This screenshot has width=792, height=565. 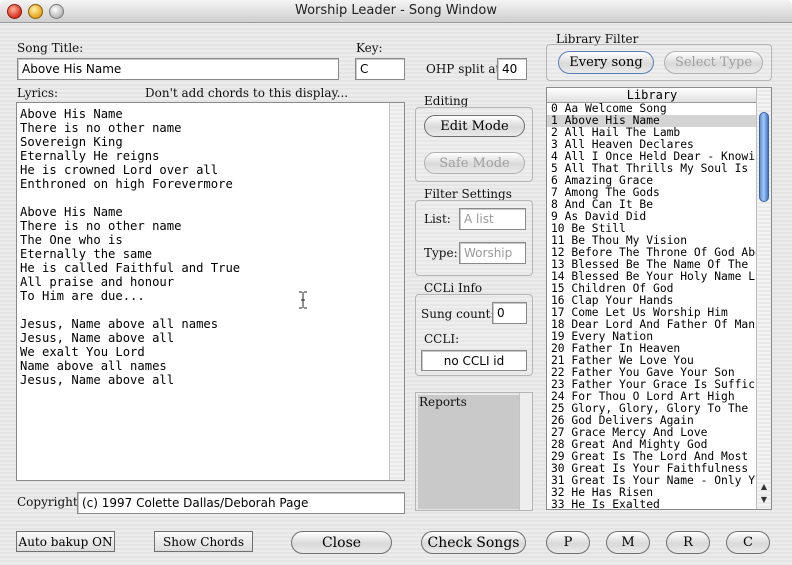 I want to click on window-title: Worship Leader - Song Window, so click(x=395, y=10).